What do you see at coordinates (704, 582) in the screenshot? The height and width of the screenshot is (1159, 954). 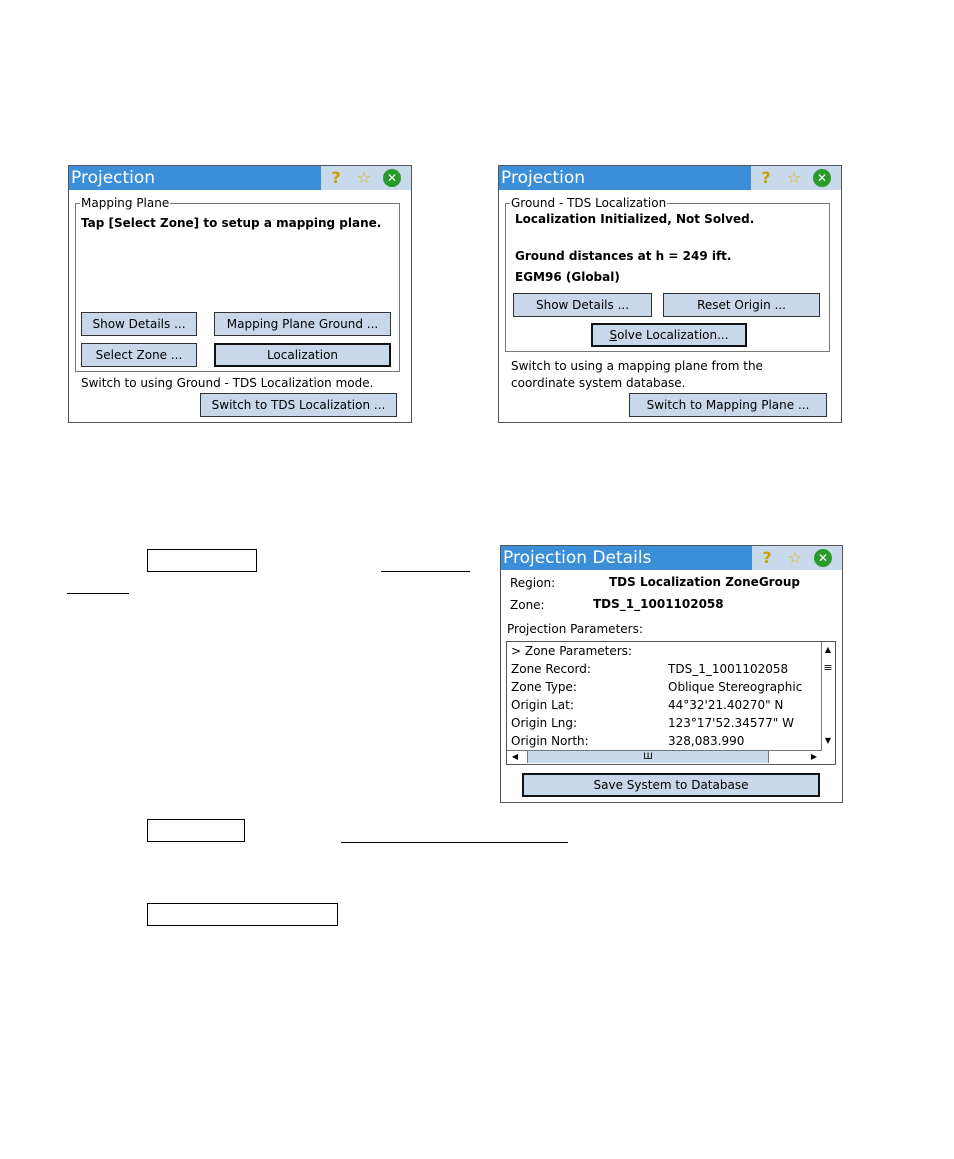 I see `region-value: TDS Localization ZoneGroup` at bounding box center [704, 582].